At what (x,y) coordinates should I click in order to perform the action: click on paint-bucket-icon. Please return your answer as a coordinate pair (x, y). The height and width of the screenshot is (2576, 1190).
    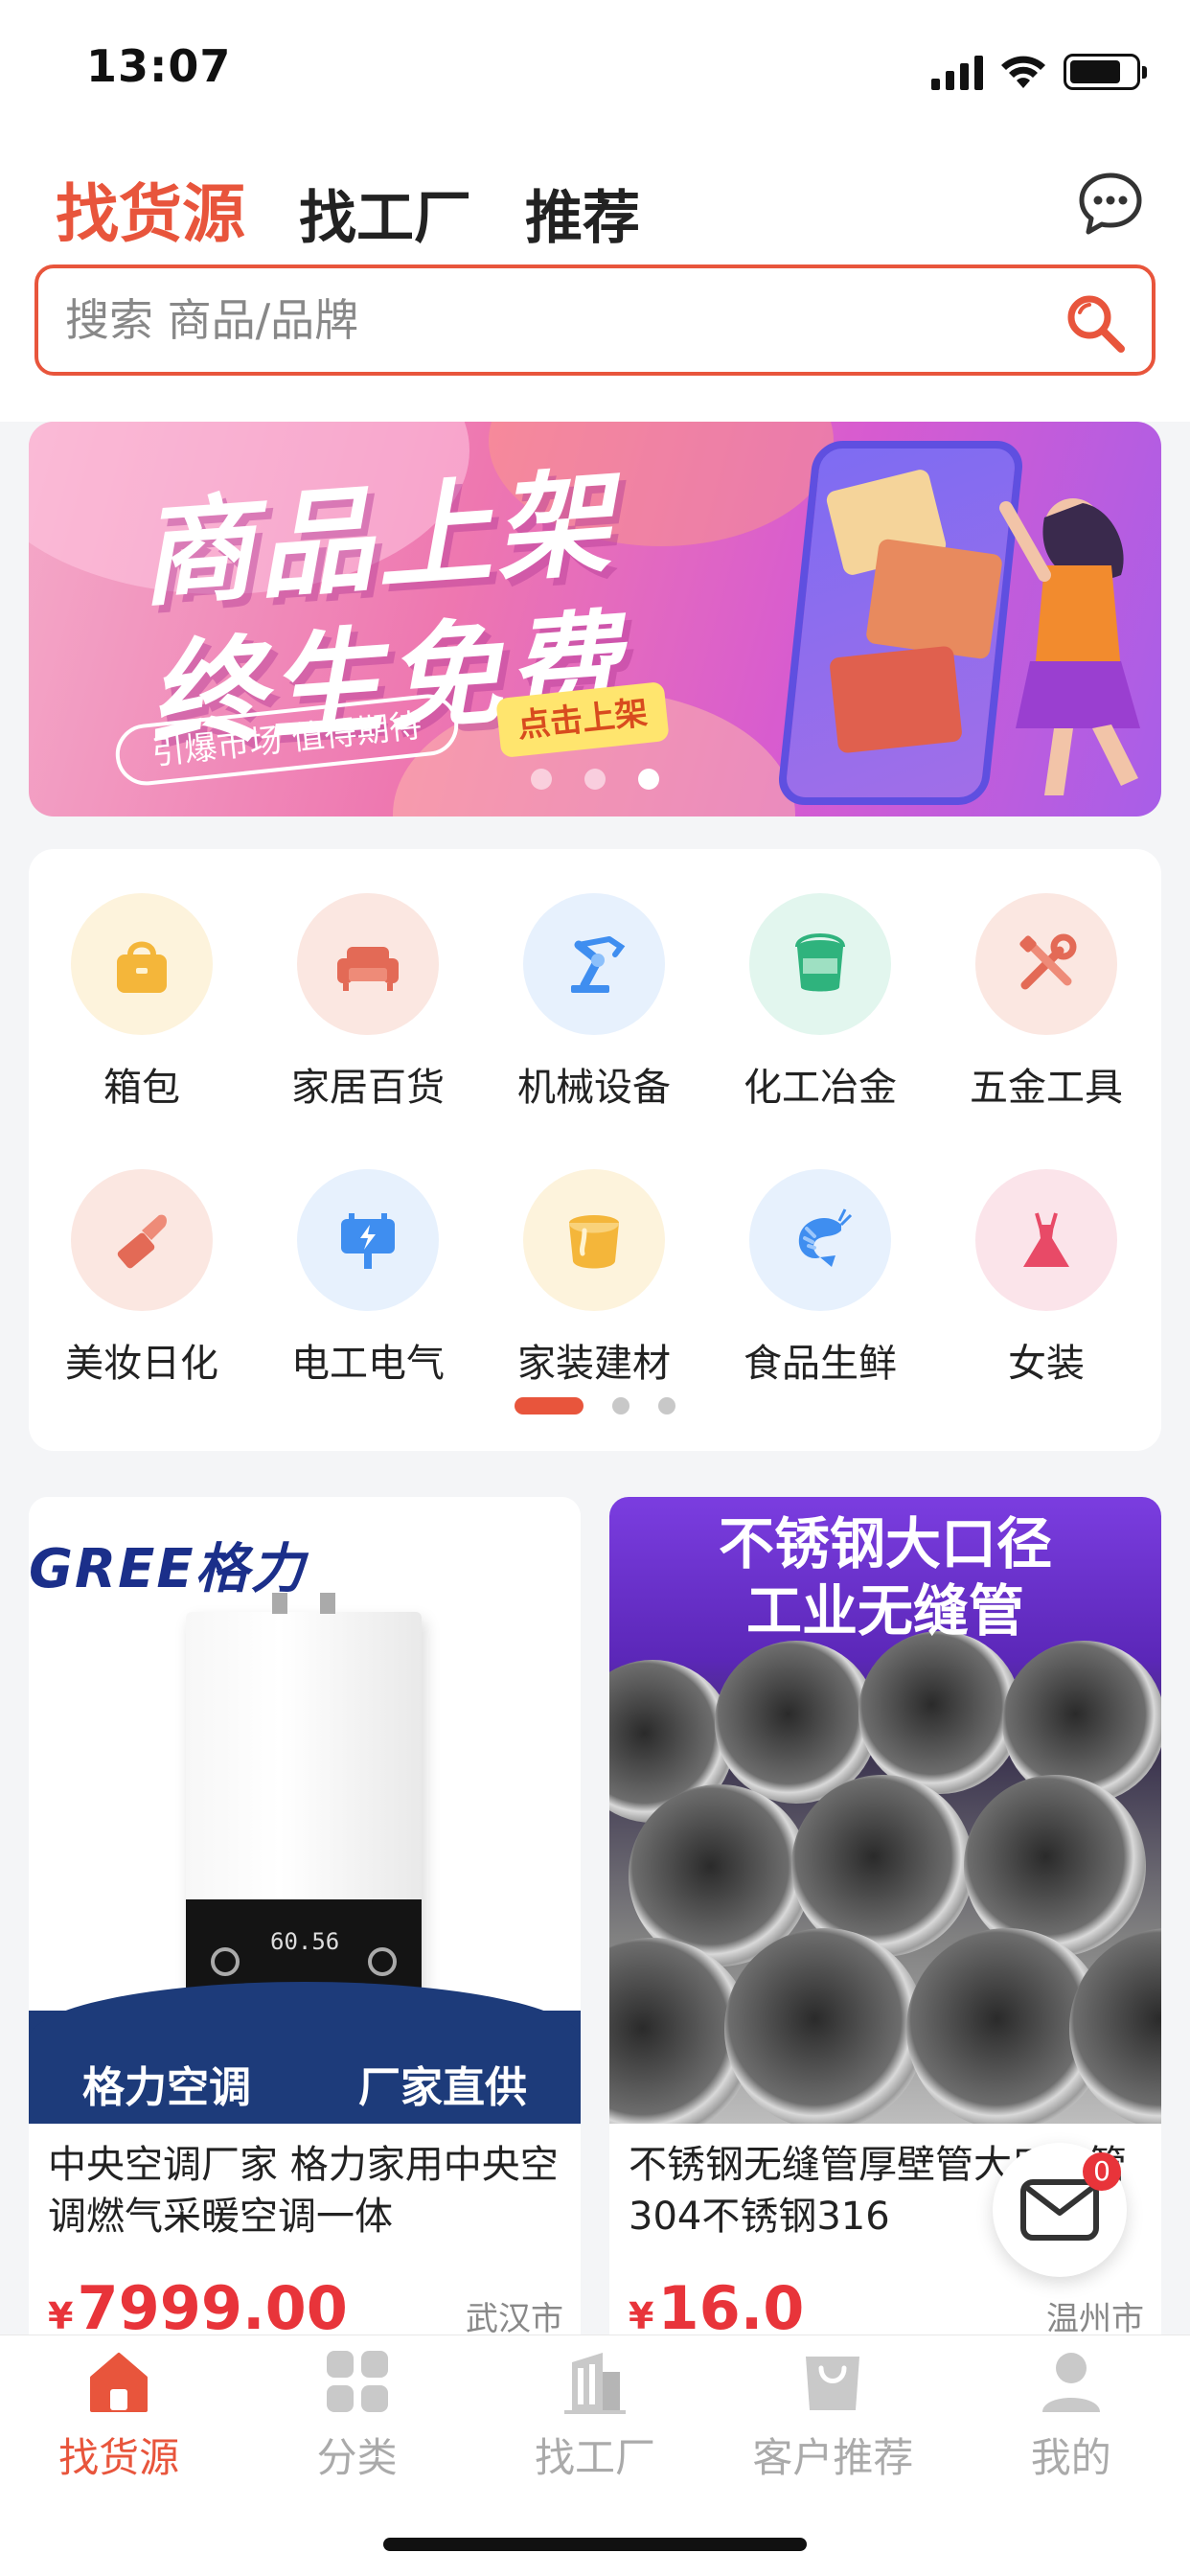
    Looking at the image, I should click on (820, 964).